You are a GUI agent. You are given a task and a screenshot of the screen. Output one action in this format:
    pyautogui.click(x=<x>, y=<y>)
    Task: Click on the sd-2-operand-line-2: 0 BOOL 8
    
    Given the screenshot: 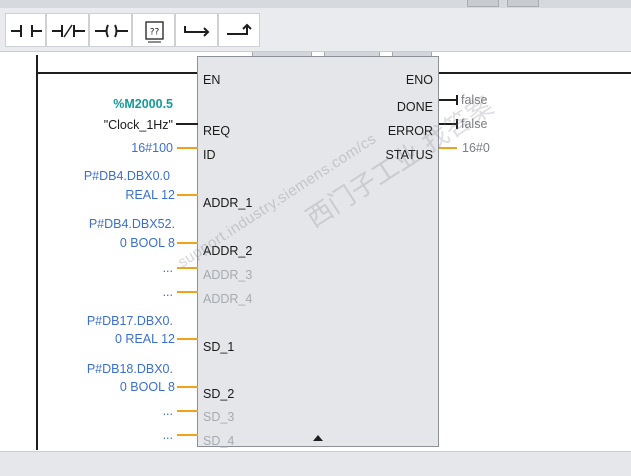 What is the action you would take?
    pyautogui.click(x=147, y=387)
    